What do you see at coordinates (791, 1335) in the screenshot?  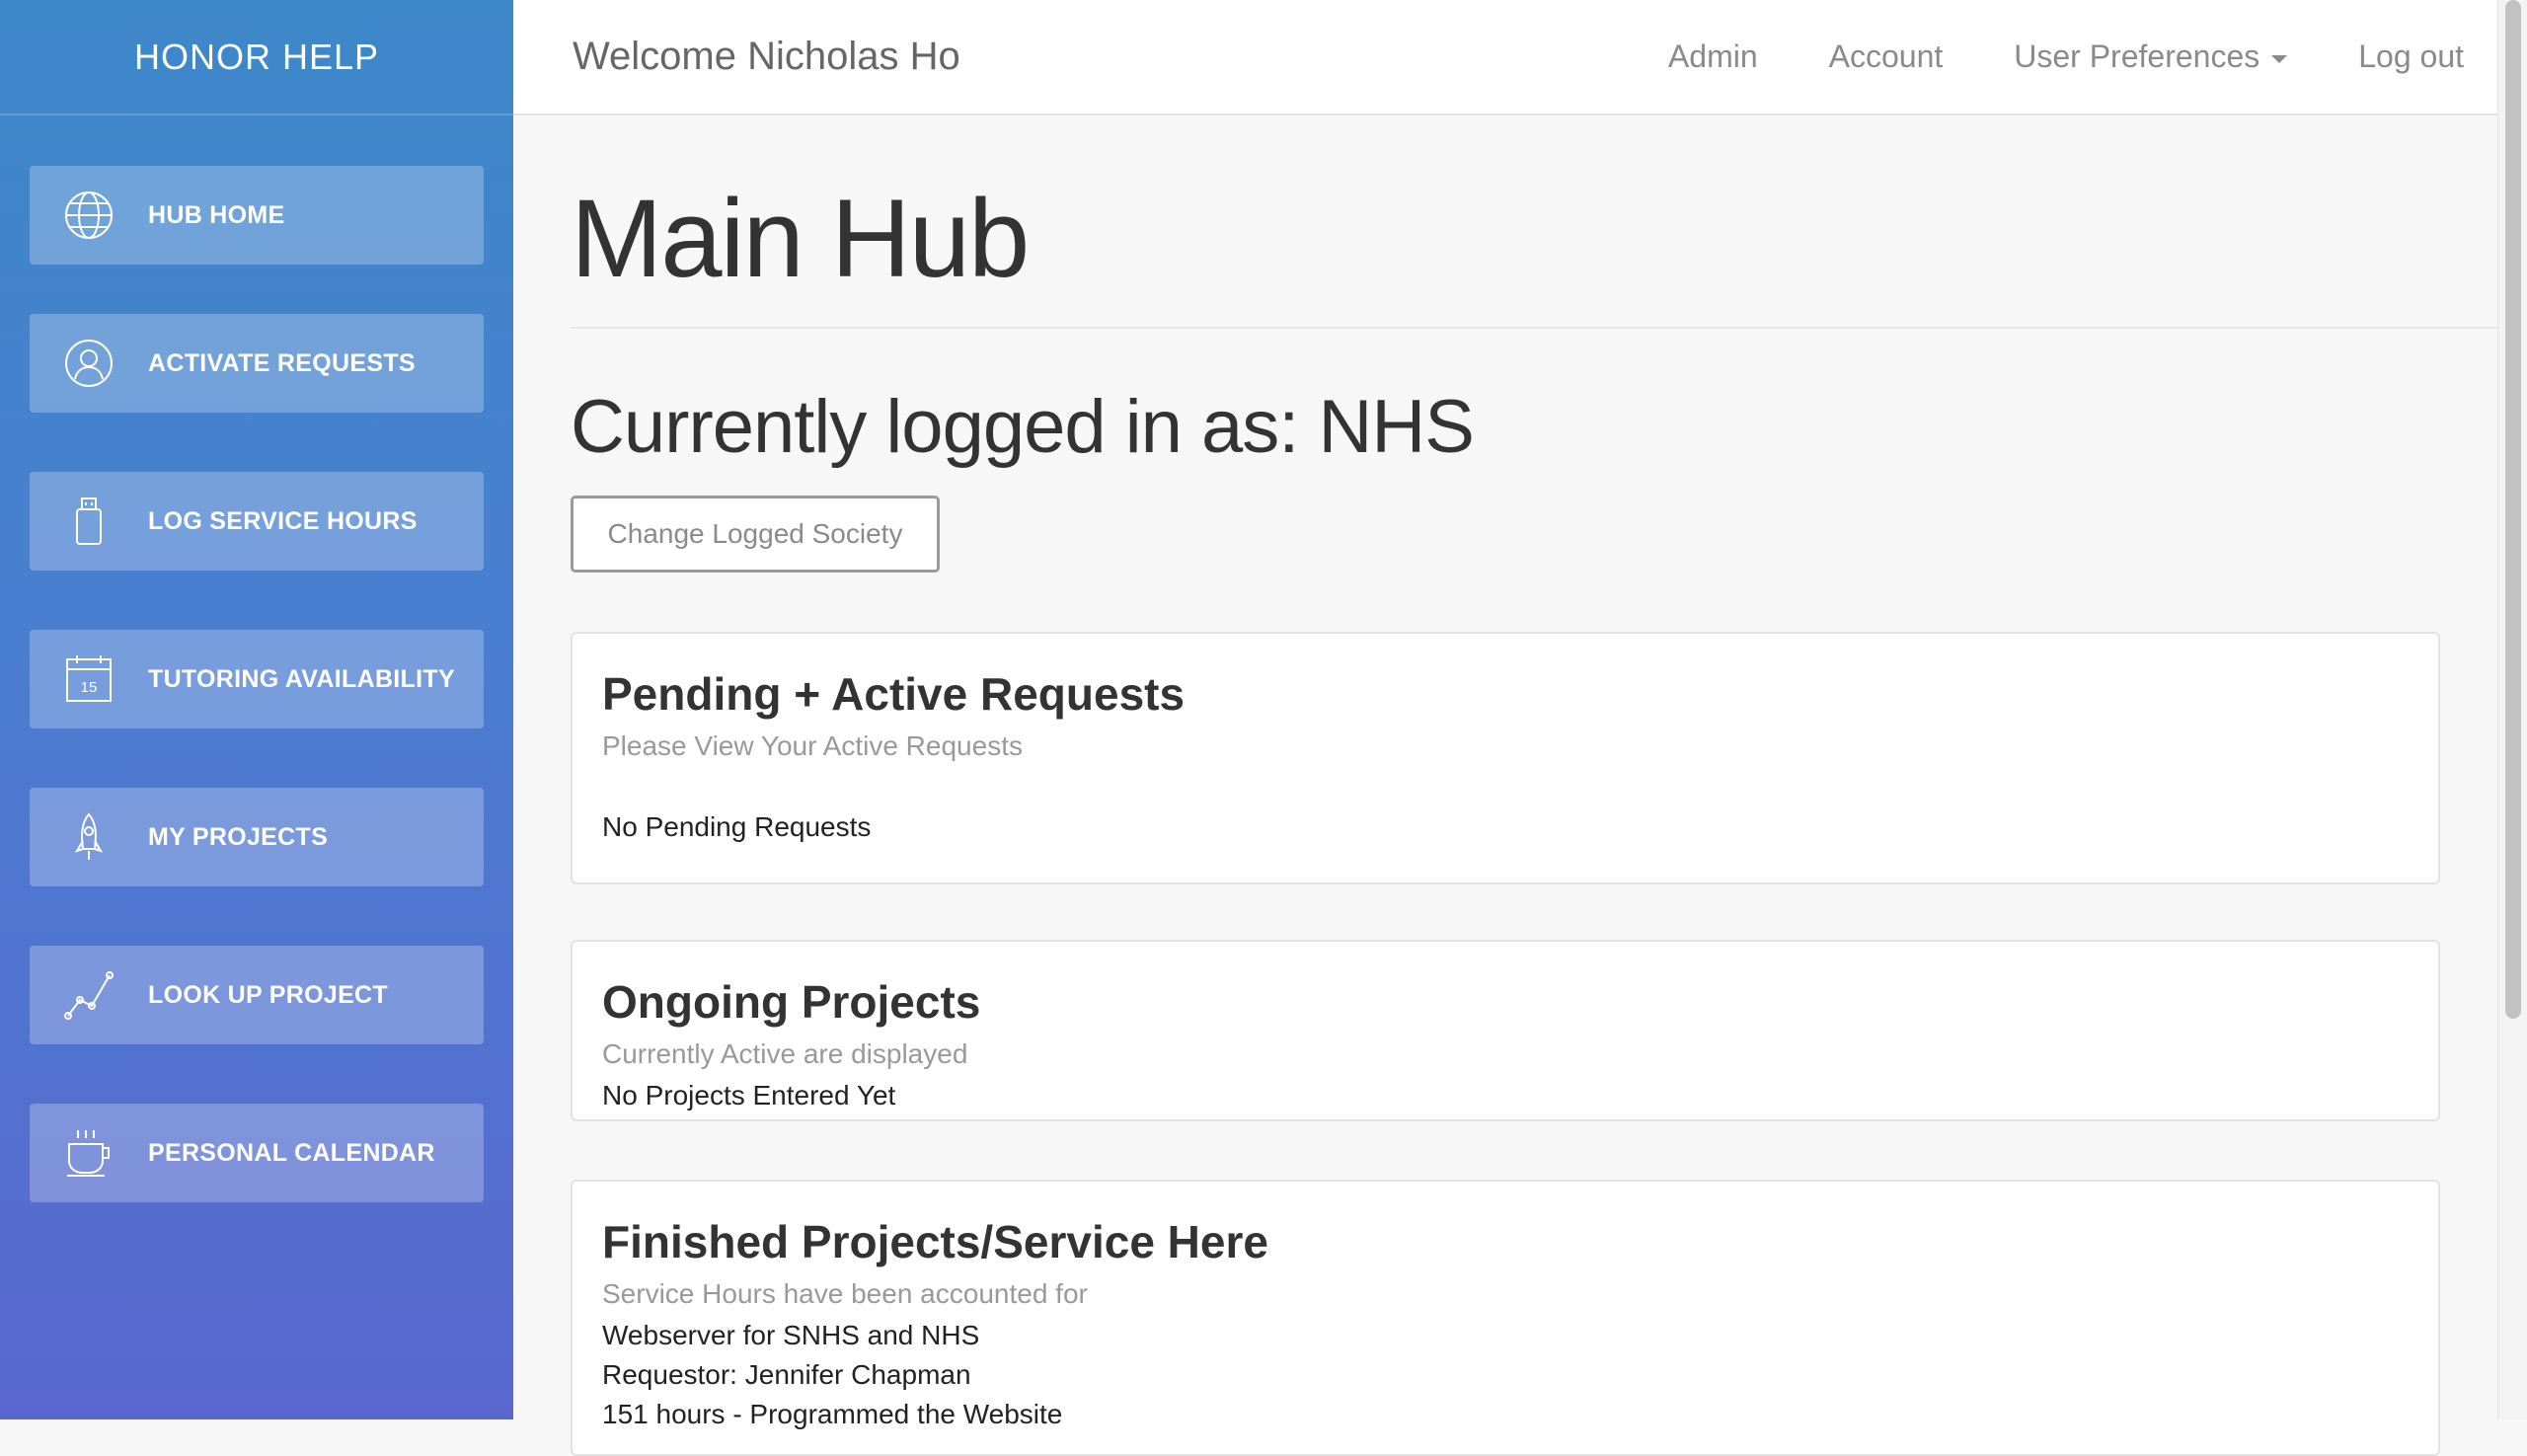 I see `project-name: Webserver for SNHS and NHS` at bounding box center [791, 1335].